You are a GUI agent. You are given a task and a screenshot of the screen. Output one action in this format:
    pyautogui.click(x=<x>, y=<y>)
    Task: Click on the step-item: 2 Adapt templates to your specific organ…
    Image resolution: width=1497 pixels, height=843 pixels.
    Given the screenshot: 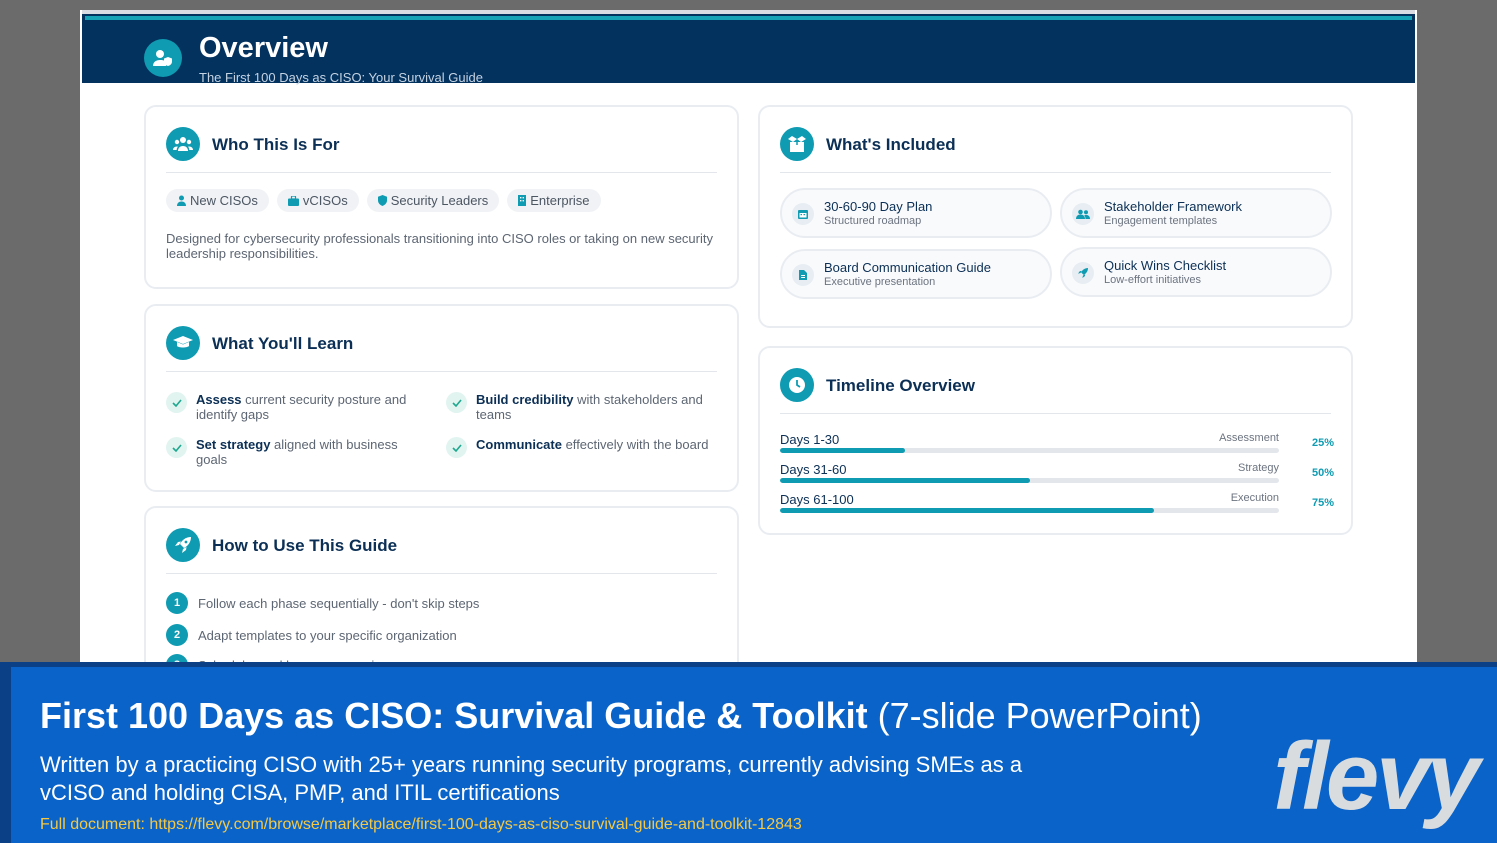 What is the action you would take?
    pyautogui.click(x=311, y=635)
    